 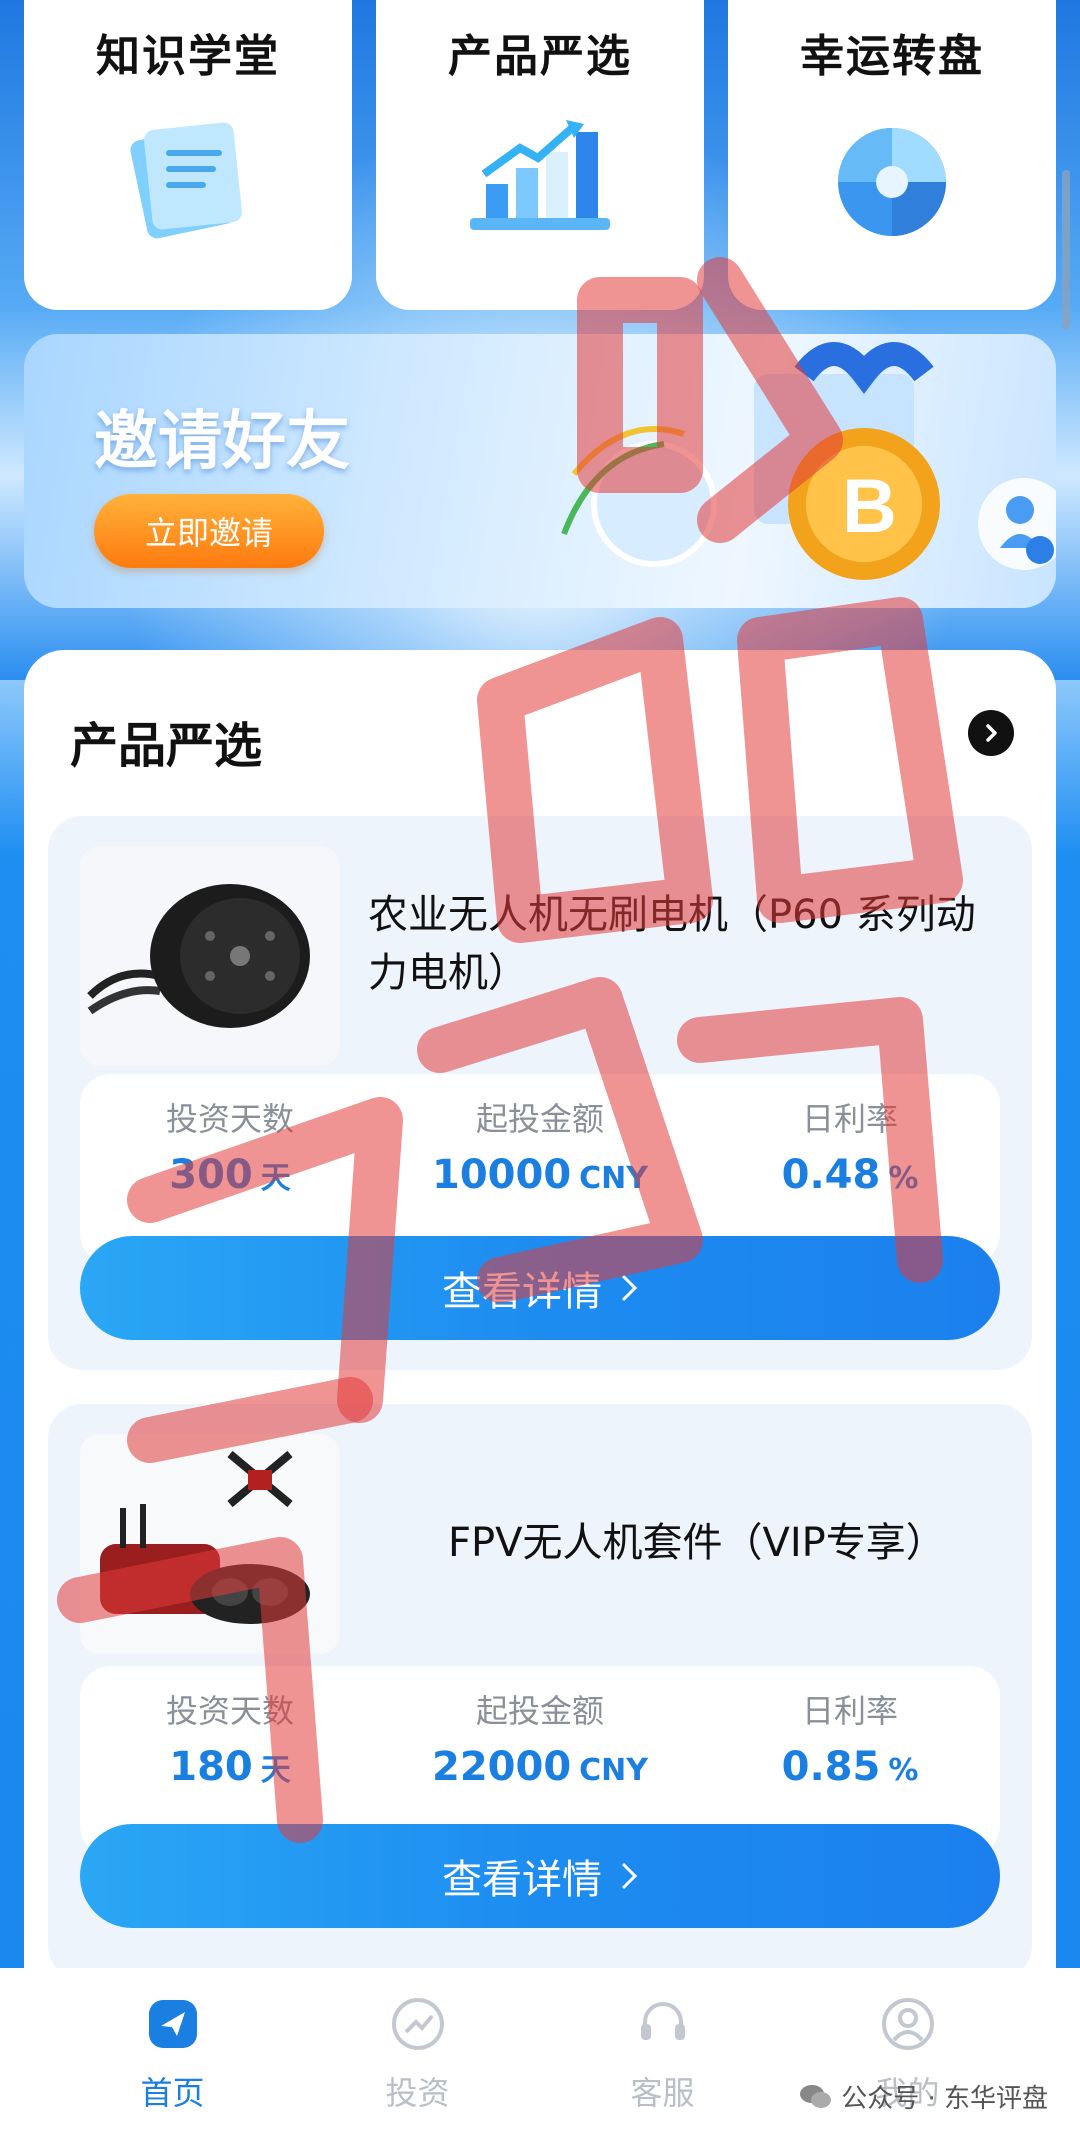 What do you see at coordinates (831, 1175) in the screenshot?
I see `stat-number: 0.48` at bounding box center [831, 1175].